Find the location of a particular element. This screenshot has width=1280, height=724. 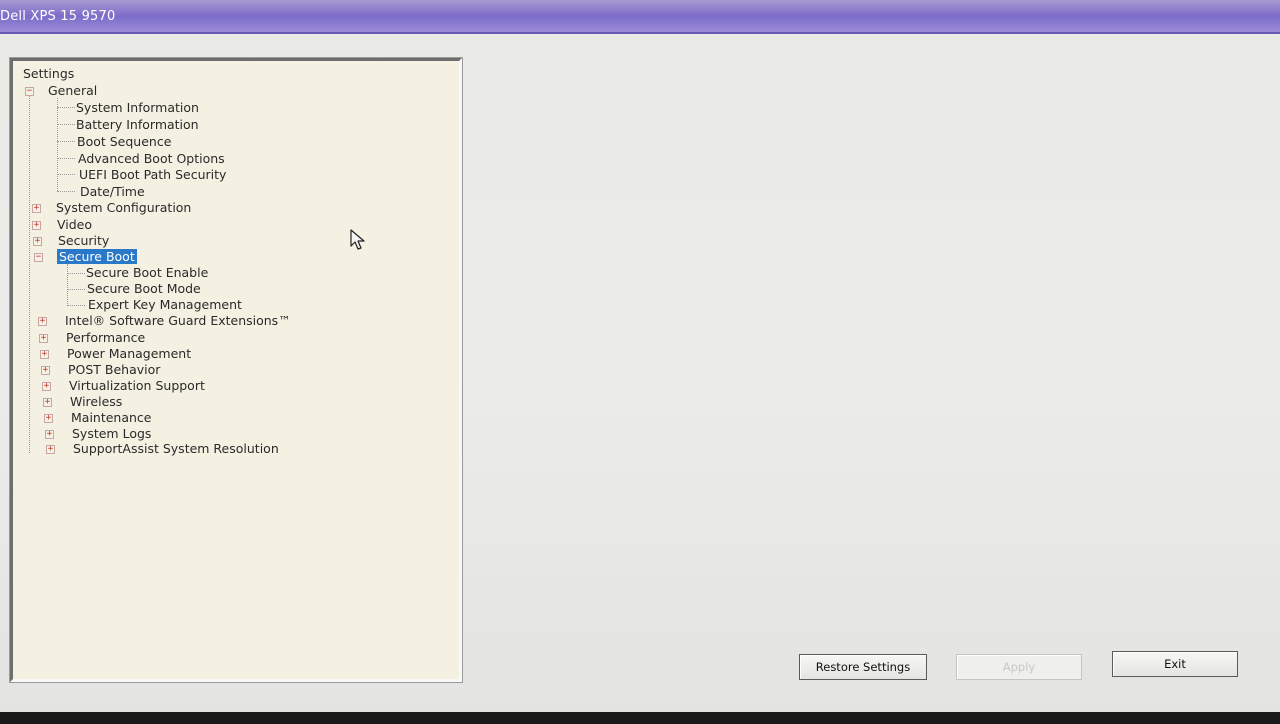

tree-item-virtualization-support: Virtualization Support is located at coordinates (137, 385).